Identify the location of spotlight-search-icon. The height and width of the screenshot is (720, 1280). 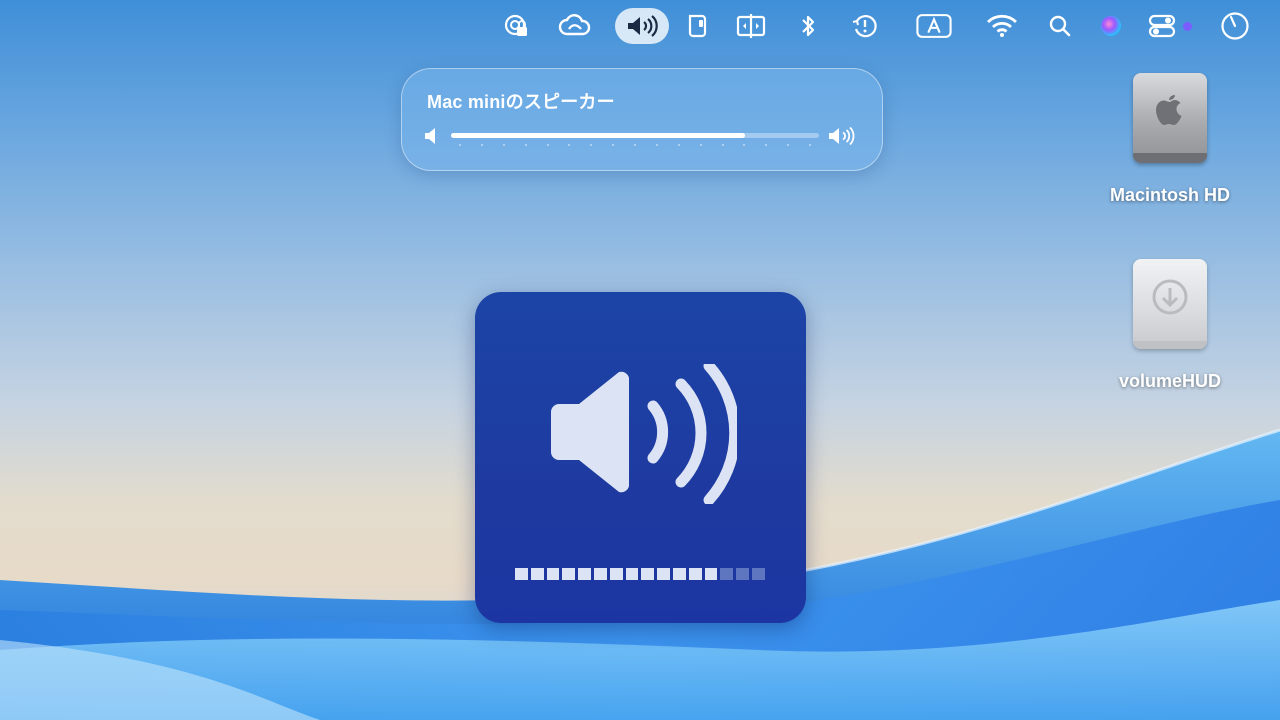
(1060, 26).